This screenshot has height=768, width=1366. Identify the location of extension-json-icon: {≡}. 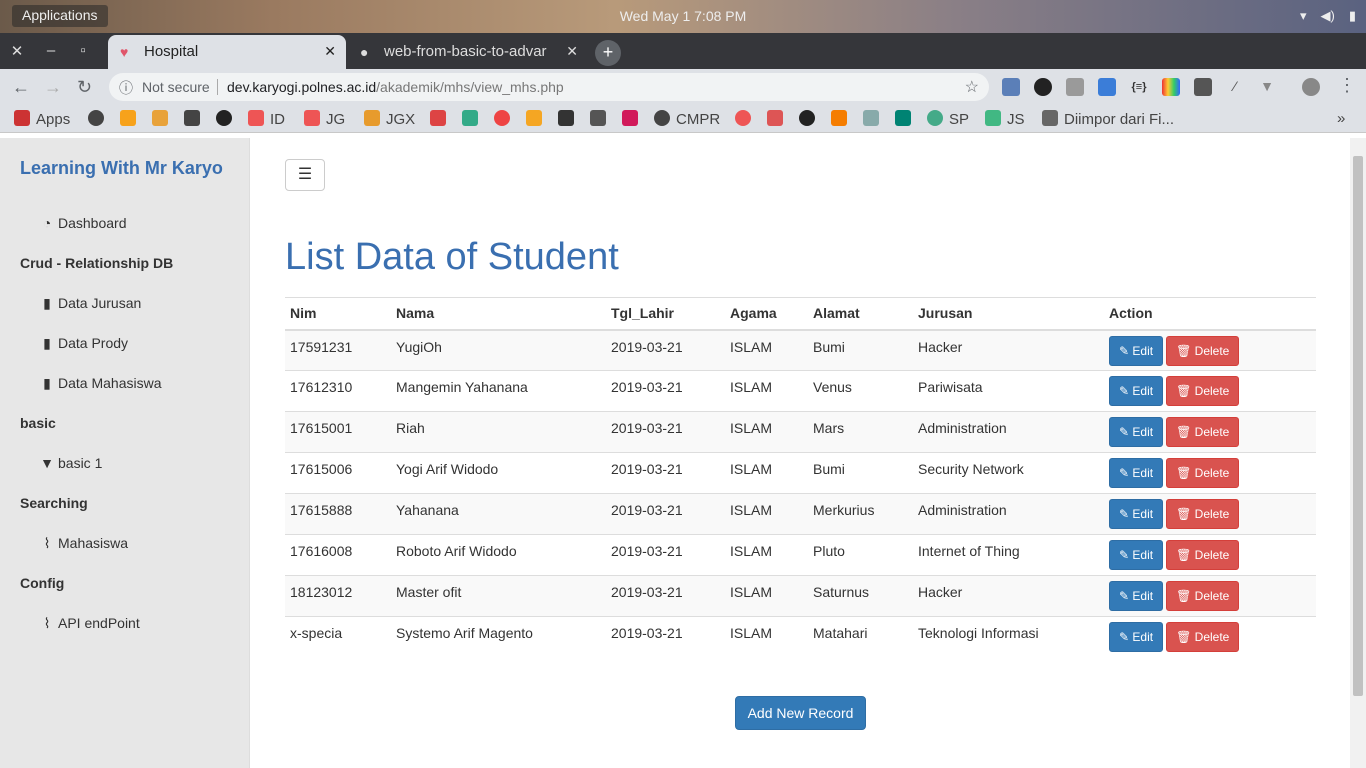
(1139, 87).